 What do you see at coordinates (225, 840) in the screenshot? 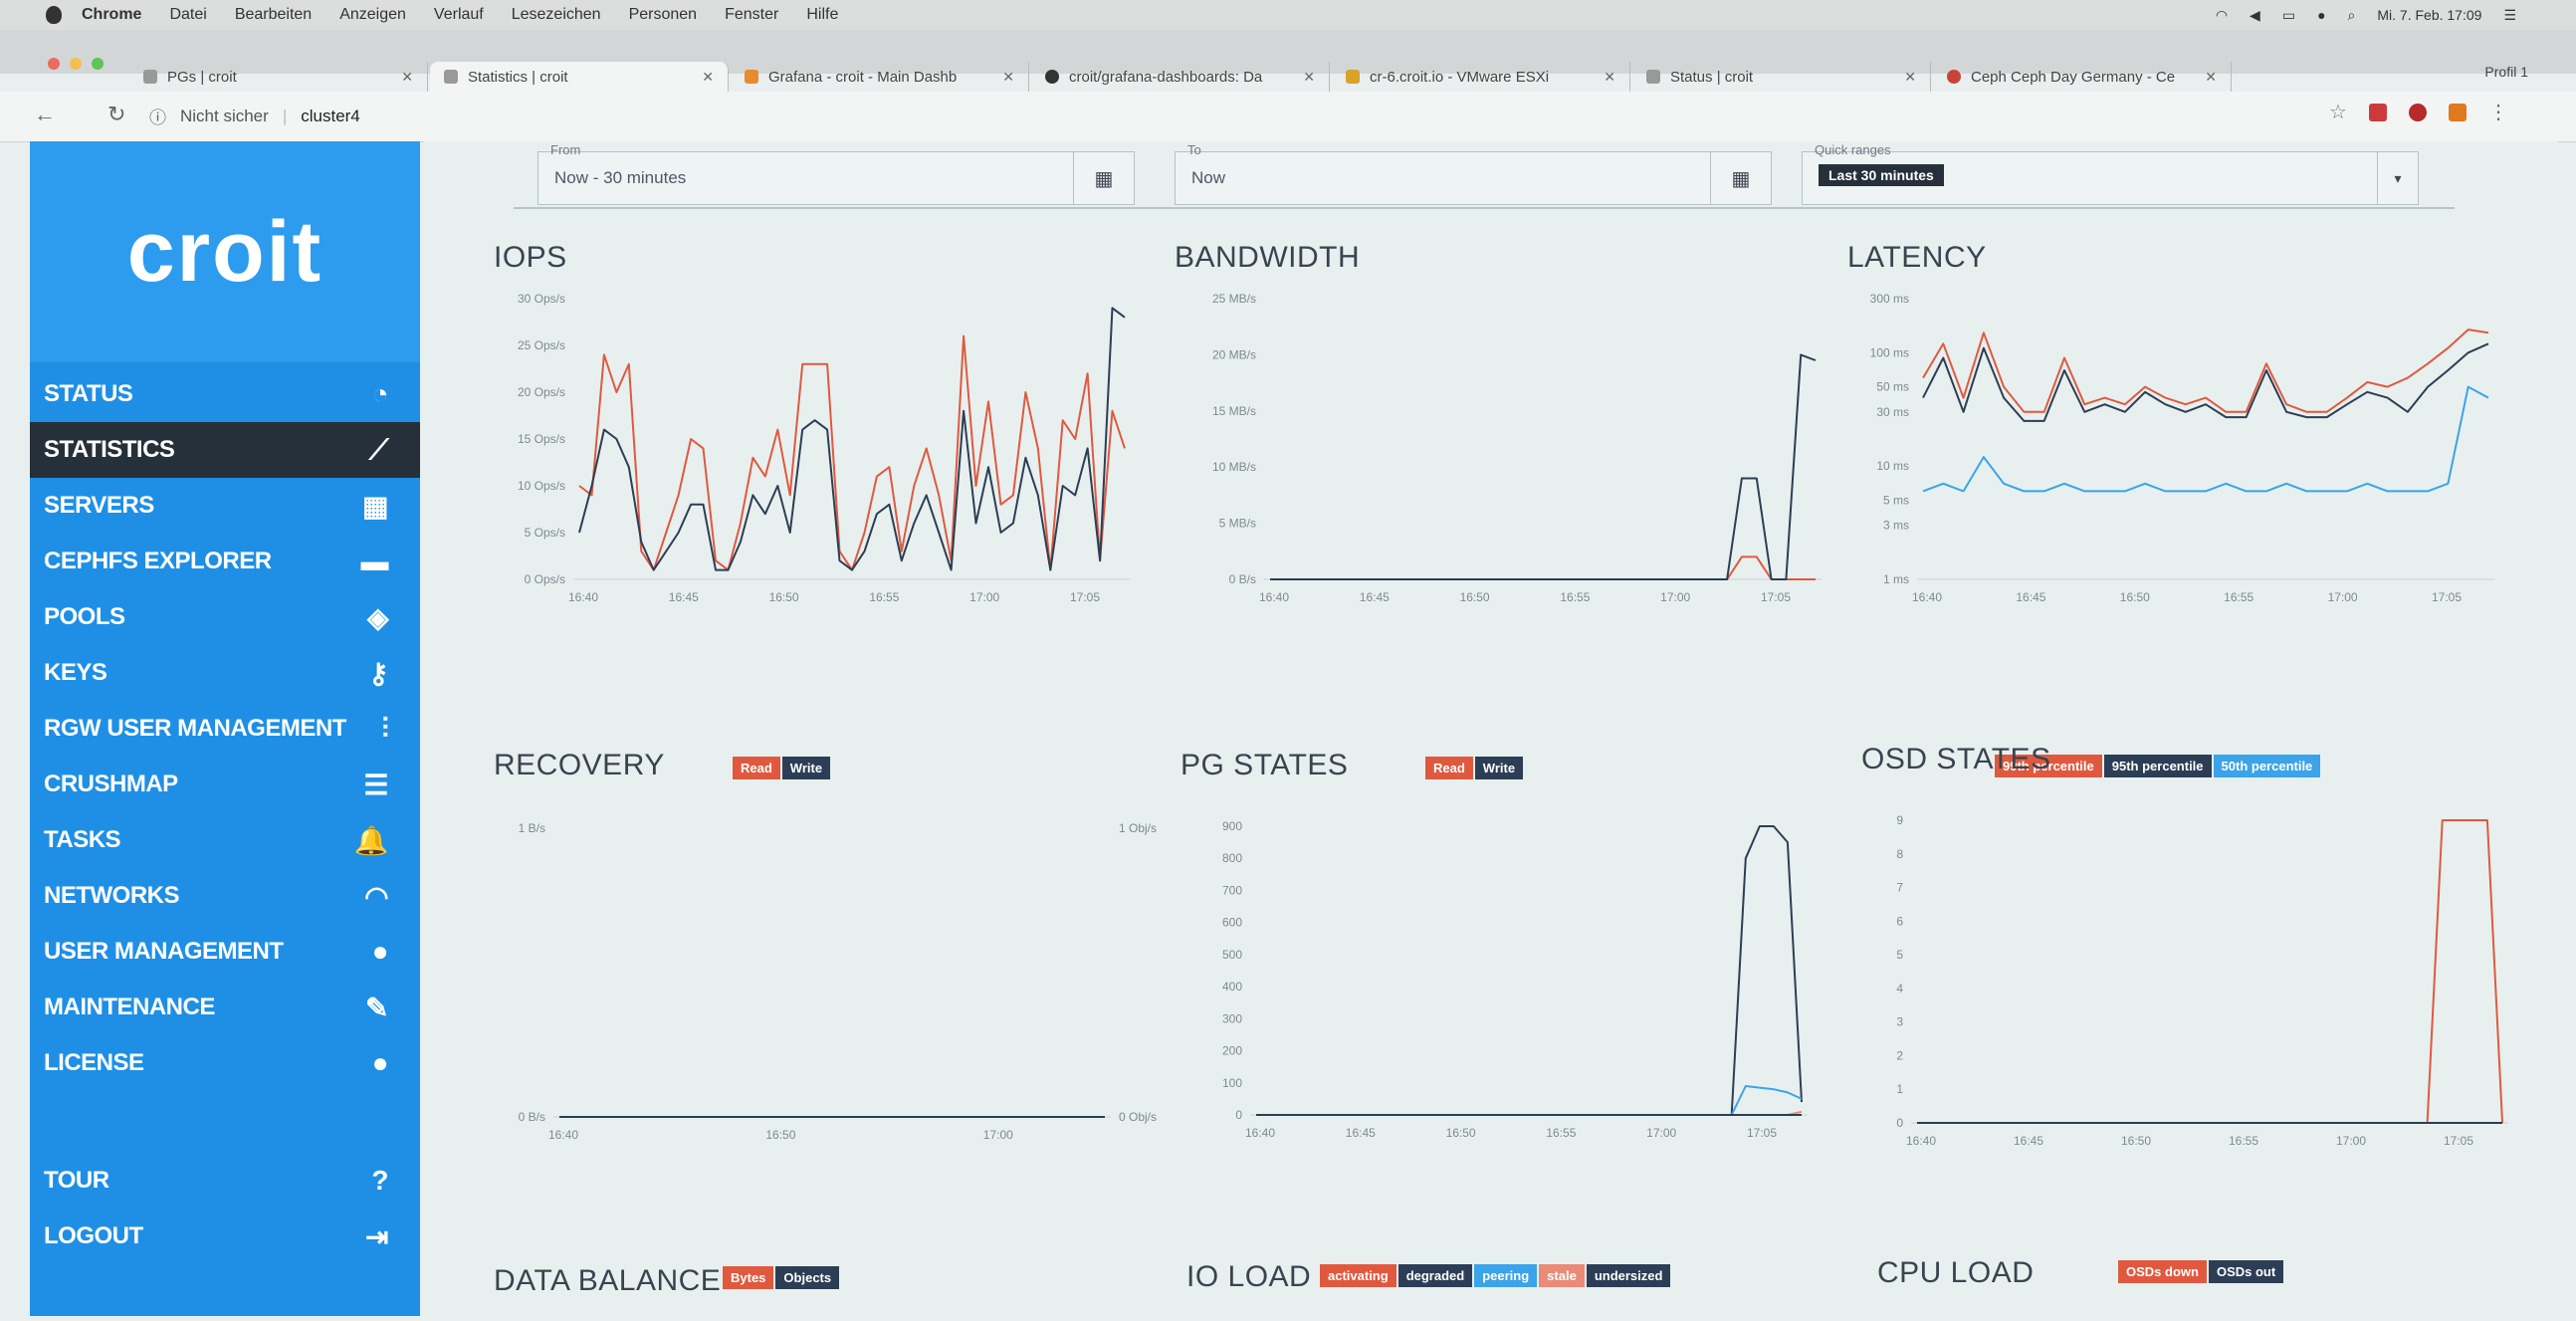
I see `sidebar-item-tasks: TASKS 🔔` at bounding box center [225, 840].